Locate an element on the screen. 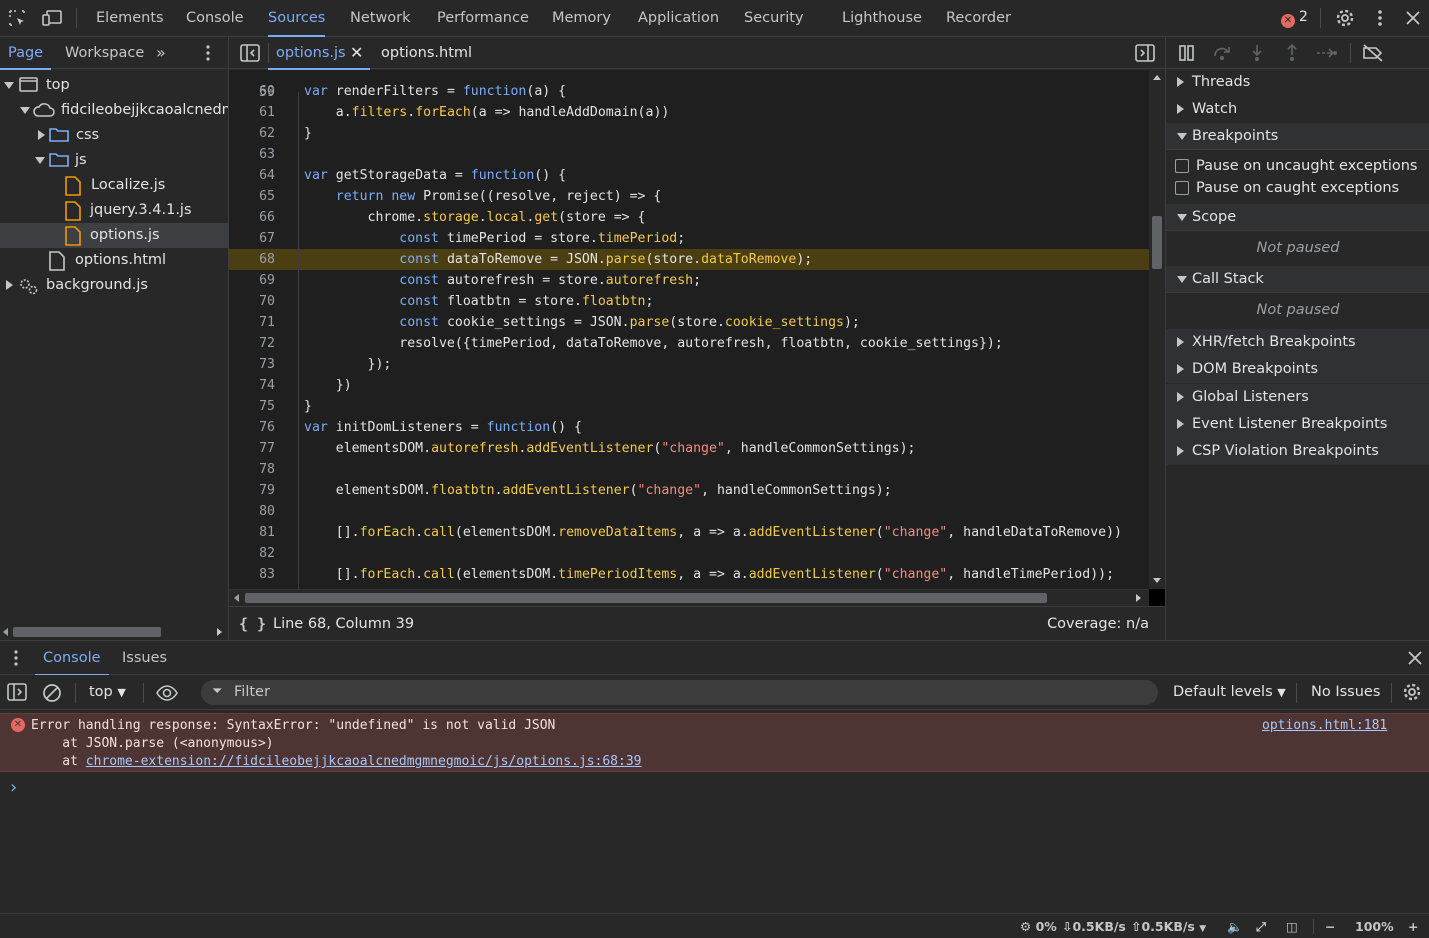  tree-item-extension: fidcileobejjkcaoalcnedmgmnegmoic is located at coordinates (114, 110).